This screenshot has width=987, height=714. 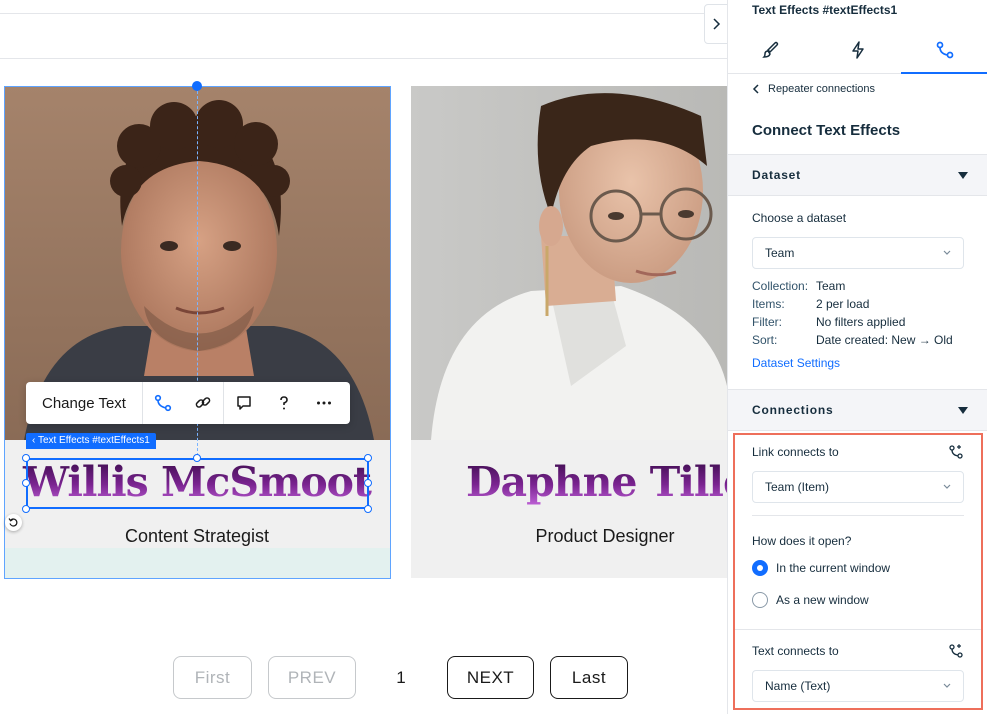 What do you see at coordinates (780, 286) in the screenshot?
I see `info-key: Collection:` at bounding box center [780, 286].